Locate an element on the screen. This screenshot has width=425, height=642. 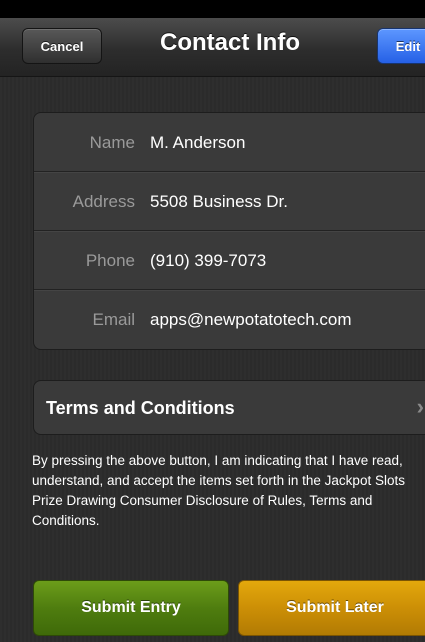
device-top-bezel is located at coordinates (212, 9).